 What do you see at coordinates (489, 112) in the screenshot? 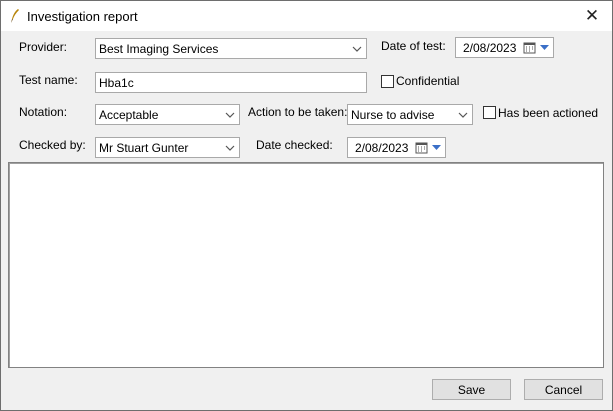
I see `has-been-actioned-checkbox` at bounding box center [489, 112].